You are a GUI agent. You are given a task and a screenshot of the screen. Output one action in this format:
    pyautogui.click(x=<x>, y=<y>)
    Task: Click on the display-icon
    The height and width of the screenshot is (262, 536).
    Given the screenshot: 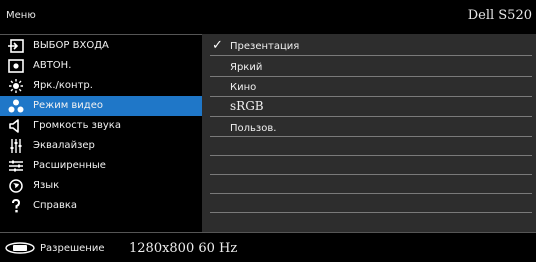 What is the action you would take?
    pyautogui.click(x=20, y=248)
    